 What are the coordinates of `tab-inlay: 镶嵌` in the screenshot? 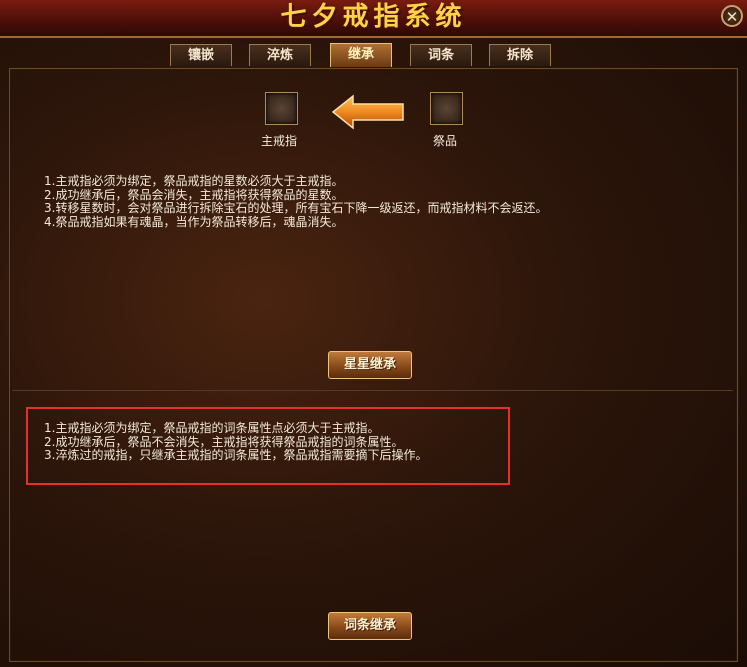 It's located at (201, 55).